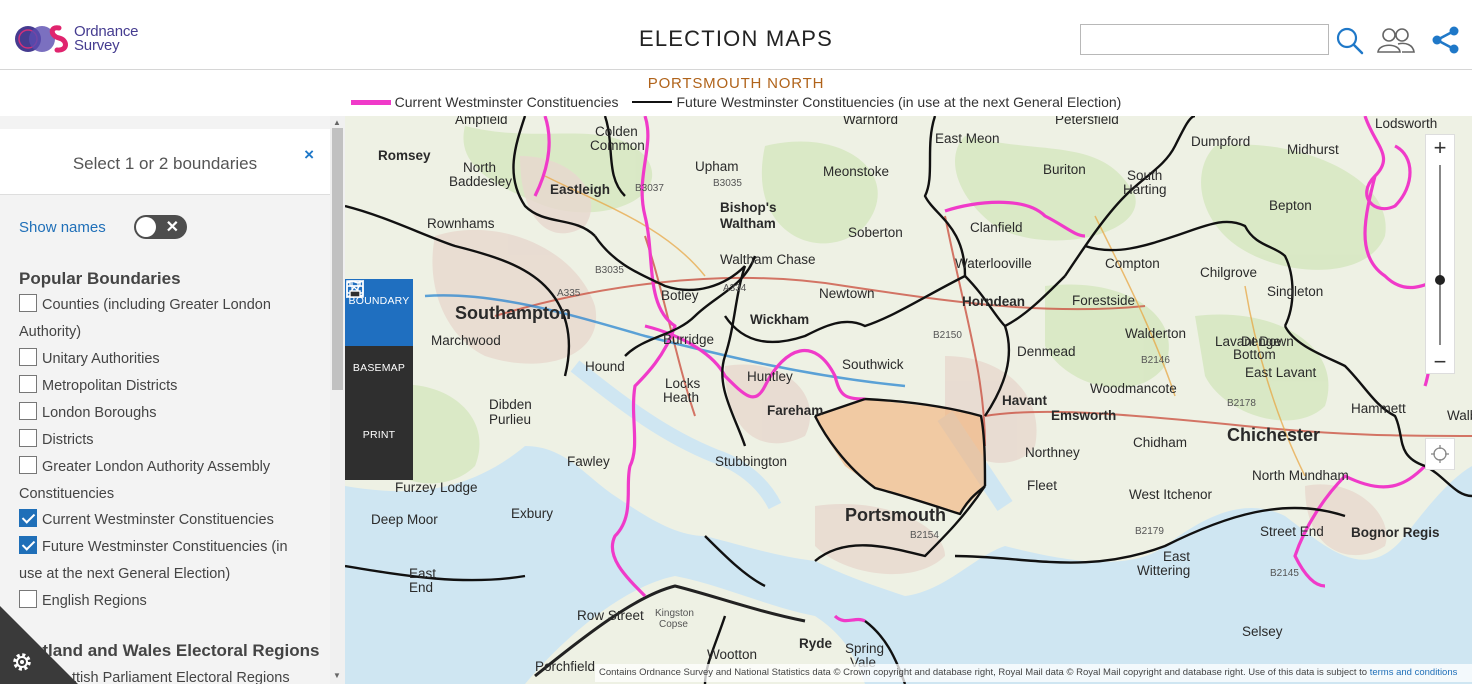 This screenshot has height=684, width=1472. I want to click on svg-text: B2178, so click(1241, 403).